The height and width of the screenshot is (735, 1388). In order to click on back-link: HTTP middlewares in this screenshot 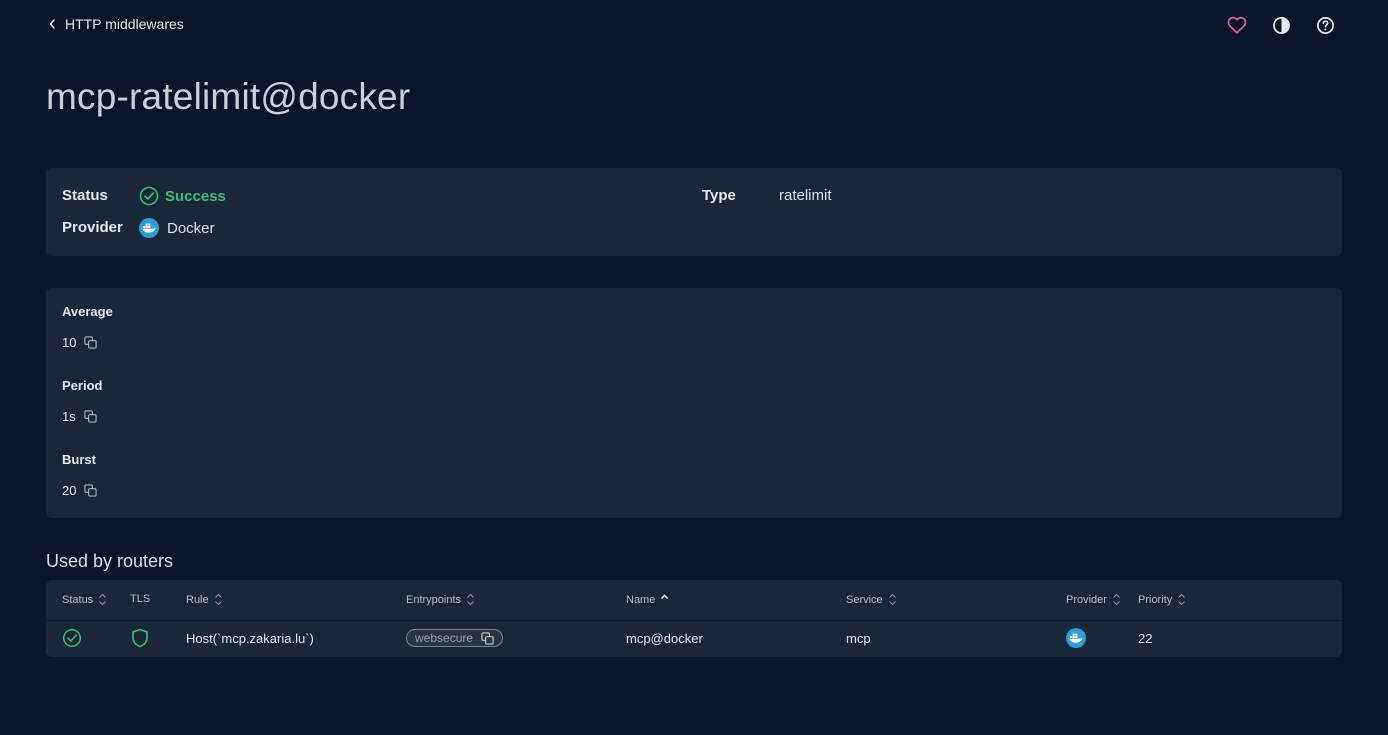, I will do `click(116, 24)`.